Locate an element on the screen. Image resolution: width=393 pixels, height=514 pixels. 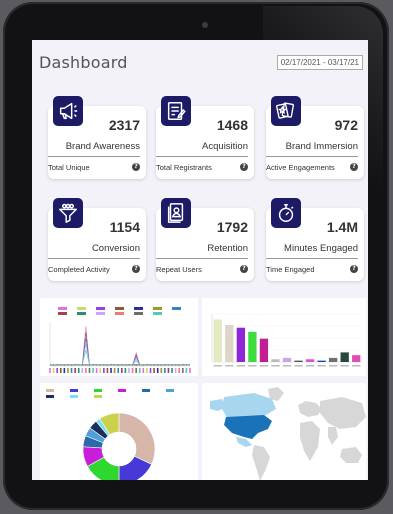
kpi-value: 2317 is located at coordinates (124, 125).